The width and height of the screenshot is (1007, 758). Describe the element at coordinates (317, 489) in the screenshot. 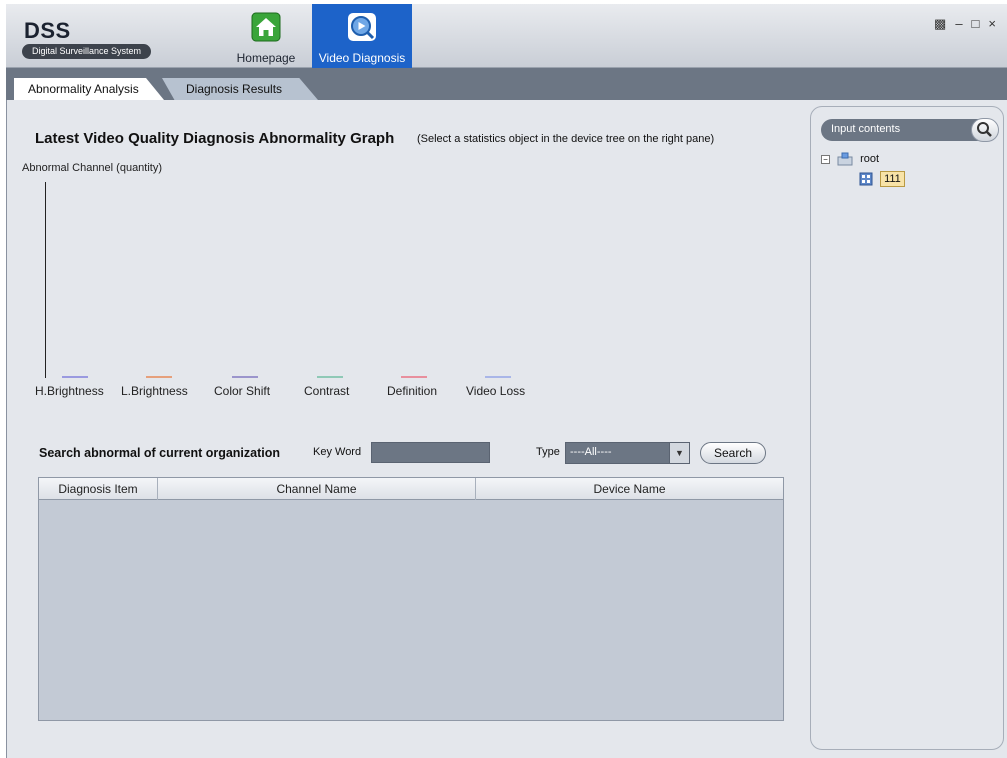

I see `column-header-channel-name: Channel Name` at that location.